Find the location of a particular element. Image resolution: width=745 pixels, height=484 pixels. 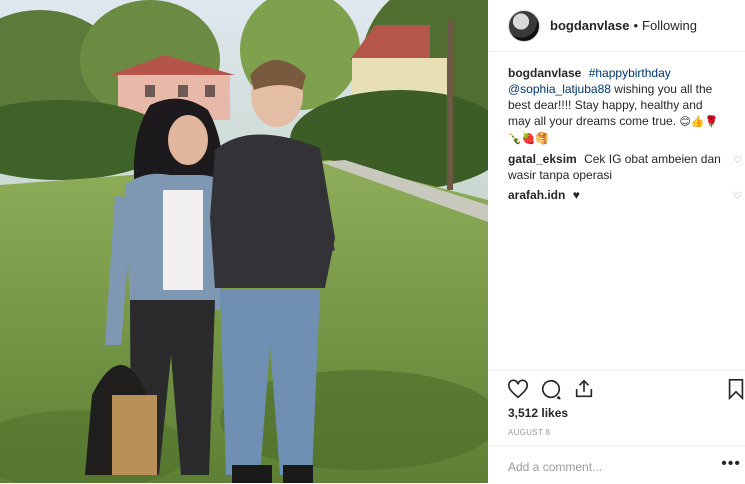

following-button: Following is located at coordinates (669, 25).